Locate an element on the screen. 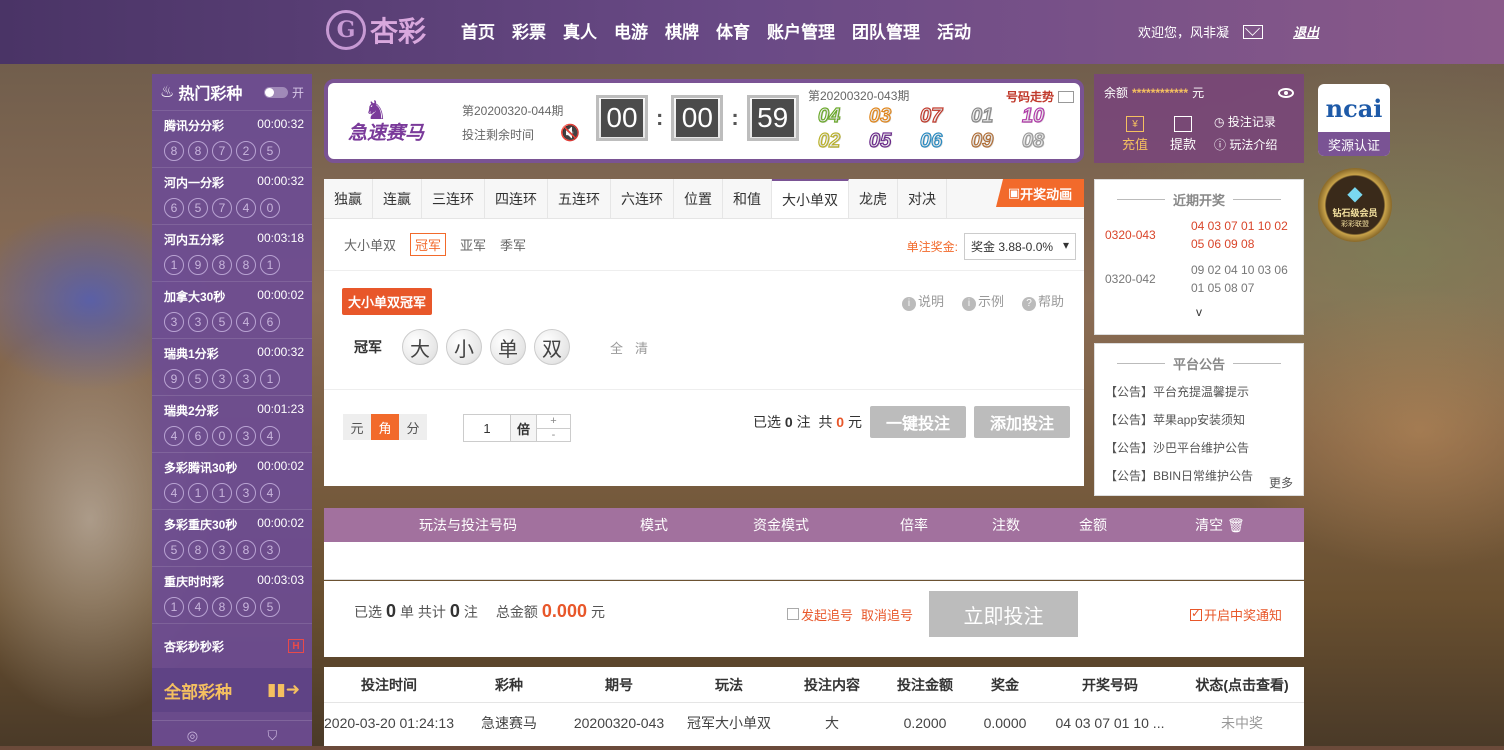  chase-checkbox: 发起追号 is located at coordinates (820, 614).